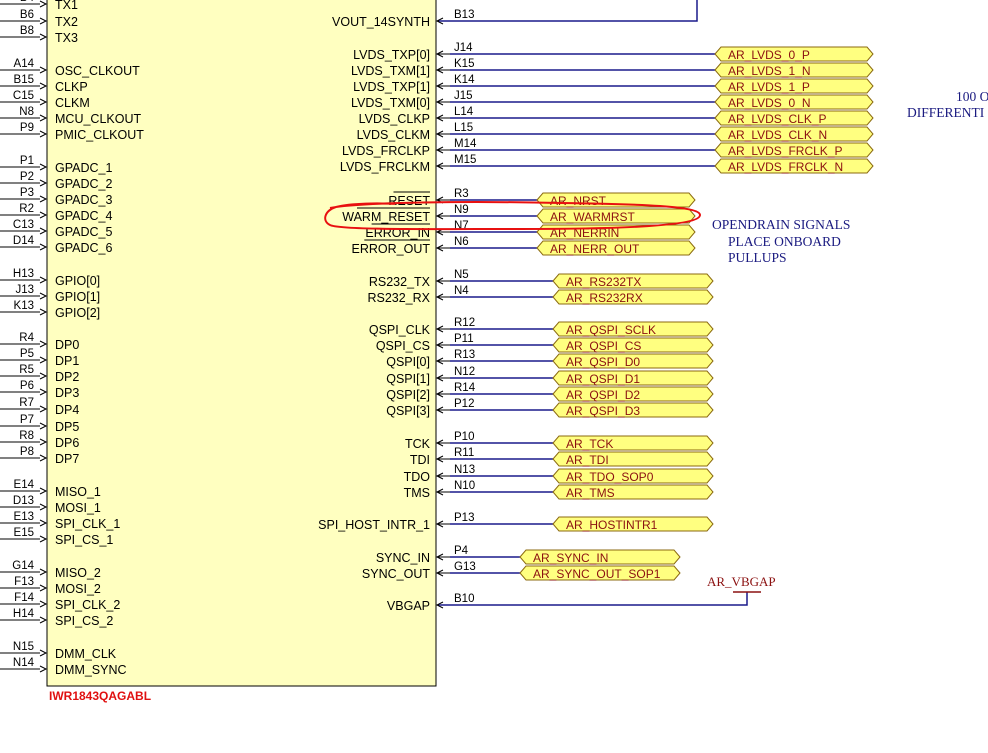 The image size is (988, 753). What do you see at coordinates (24, 485) in the screenshot?
I see `left-pin-ball: E14` at bounding box center [24, 485].